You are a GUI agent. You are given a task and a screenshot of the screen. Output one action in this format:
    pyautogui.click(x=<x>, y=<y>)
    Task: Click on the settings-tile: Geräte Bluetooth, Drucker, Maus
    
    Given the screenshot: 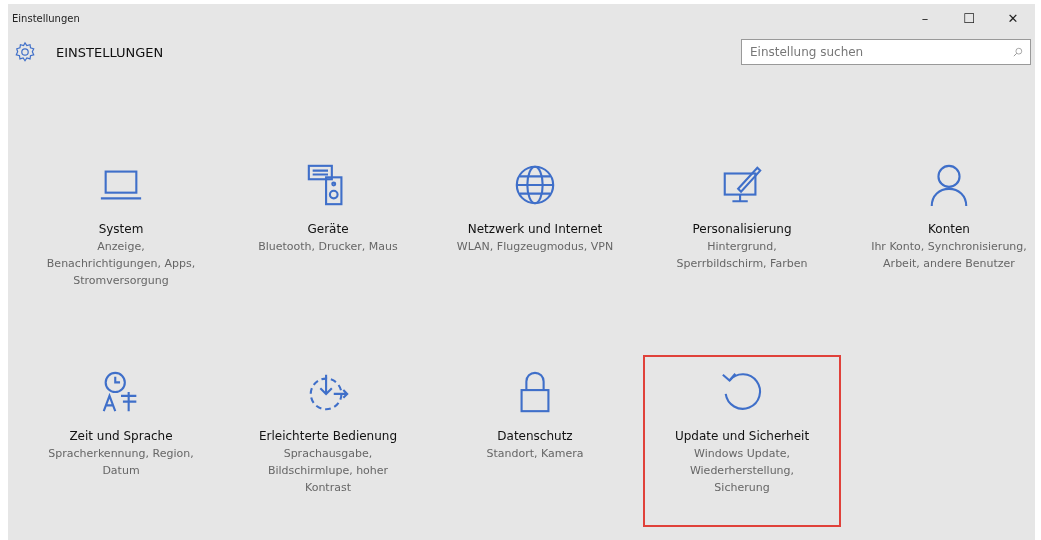 What is the action you would take?
    pyautogui.click(x=328, y=234)
    